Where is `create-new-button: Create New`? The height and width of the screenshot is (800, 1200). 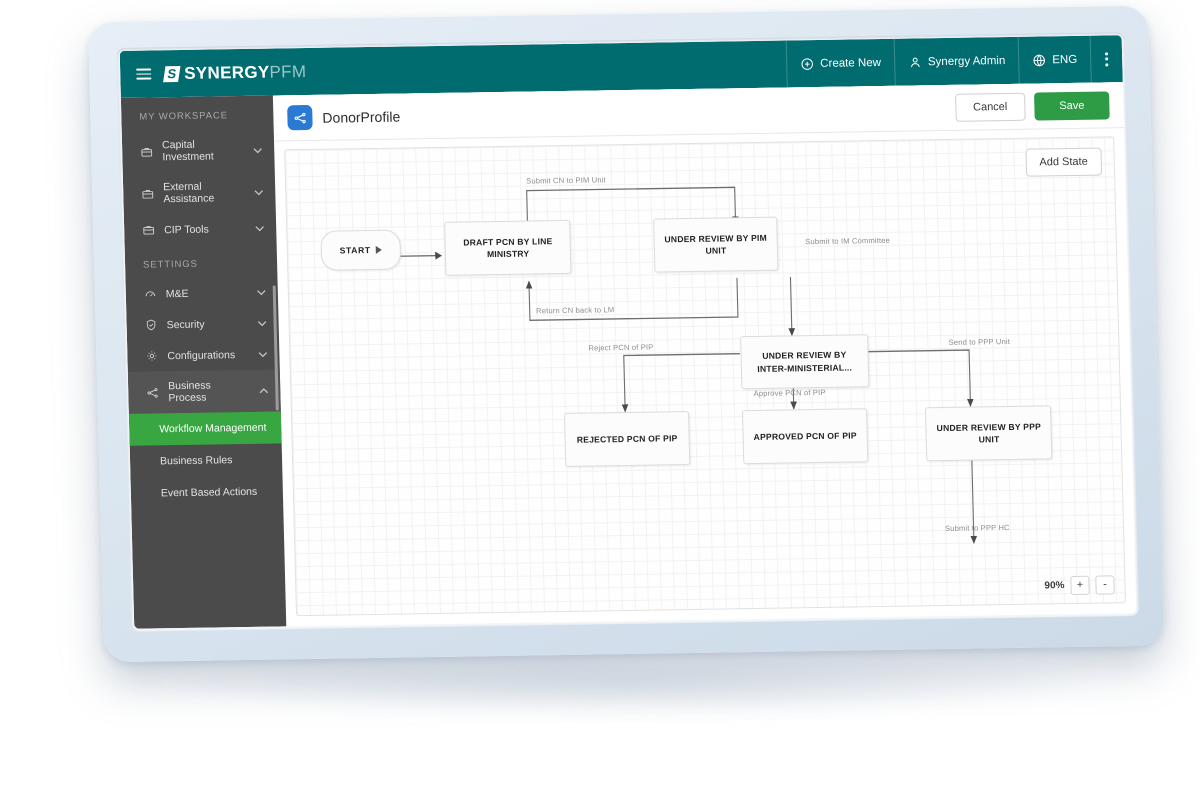 create-new-button: Create New is located at coordinates (840, 63).